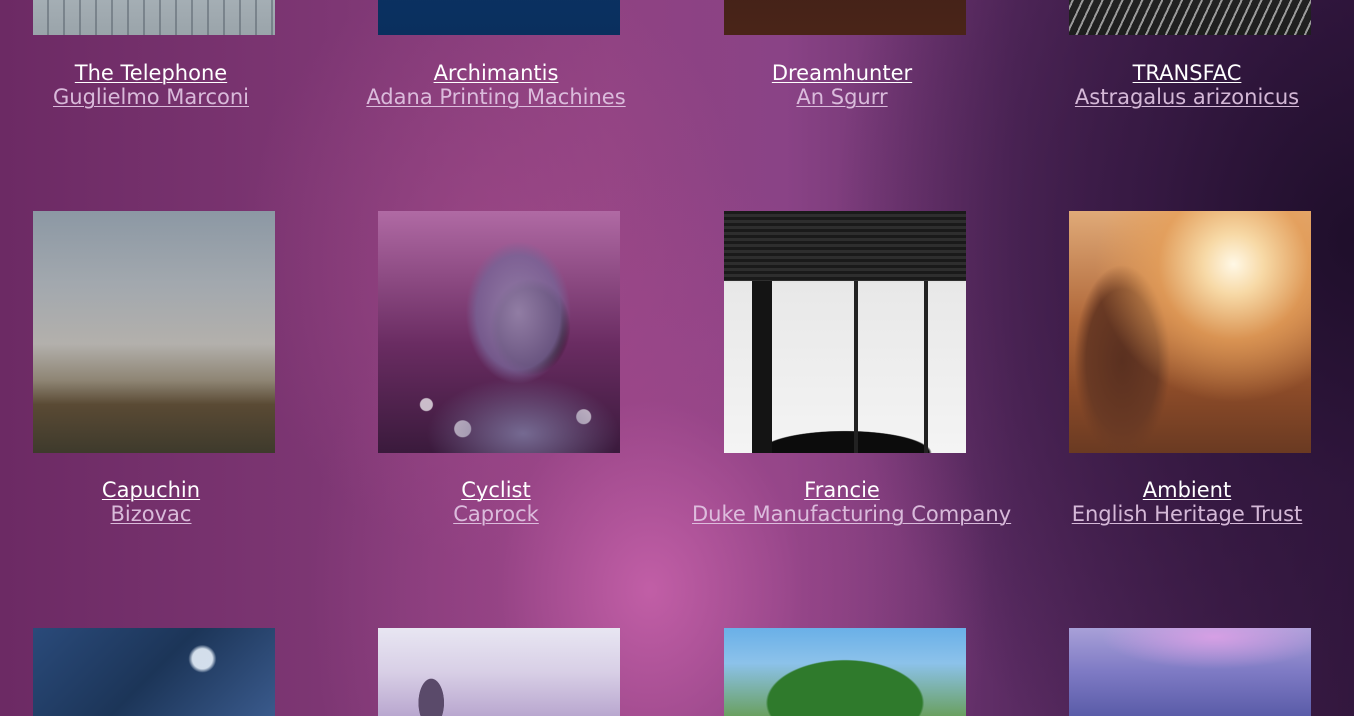 The image size is (1354, 716). What do you see at coordinates (151, 97) in the screenshot?
I see `item-subtitle-link: Guglielmo Marconi` at bounding box center [151, 97].